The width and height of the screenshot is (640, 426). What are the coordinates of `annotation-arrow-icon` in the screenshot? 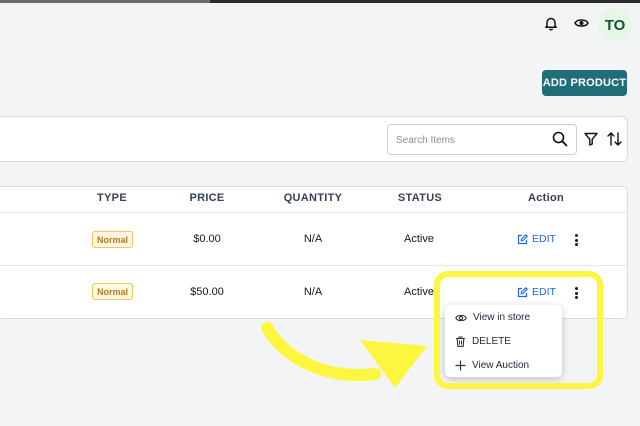 It's located at (344, 355).